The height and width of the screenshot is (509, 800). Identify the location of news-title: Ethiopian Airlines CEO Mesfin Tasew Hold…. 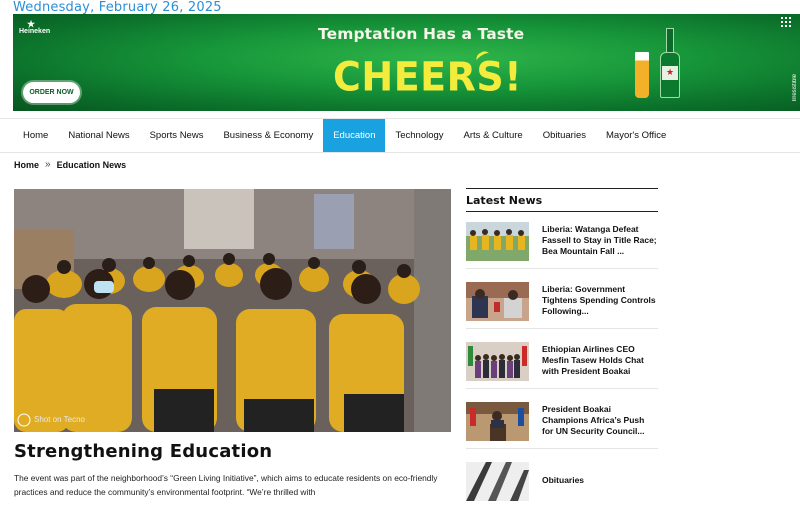
(600, 360).